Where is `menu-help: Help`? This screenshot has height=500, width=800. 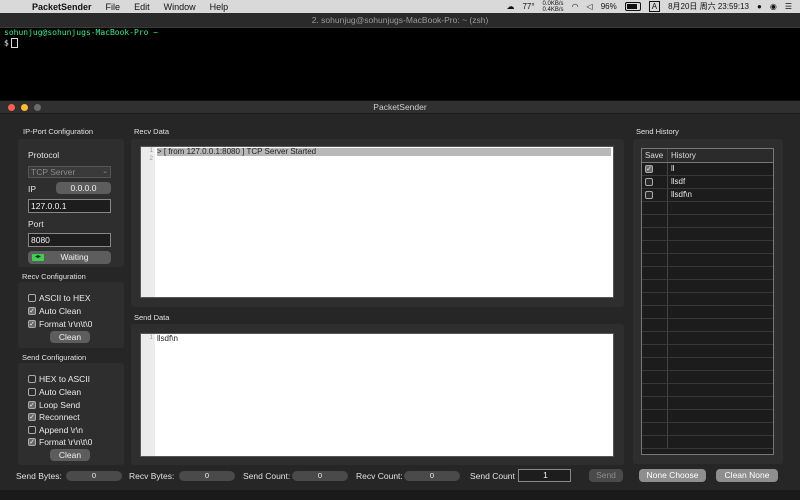 menu-help: Help is located at coordinates (219, 7).